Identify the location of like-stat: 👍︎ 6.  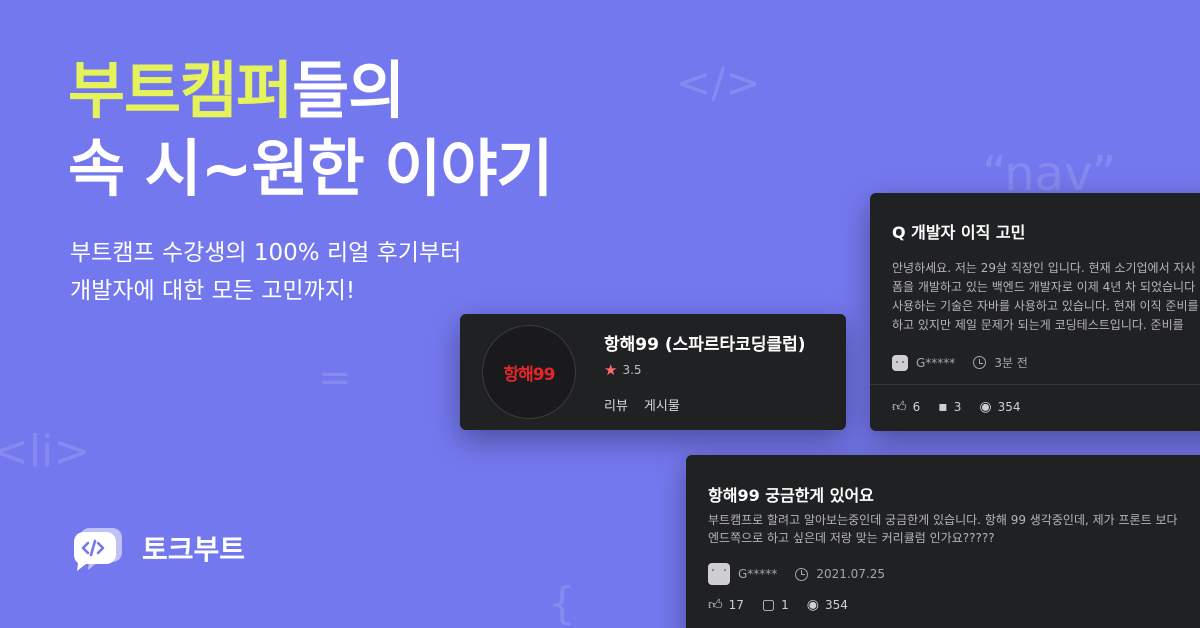
(906, 407).